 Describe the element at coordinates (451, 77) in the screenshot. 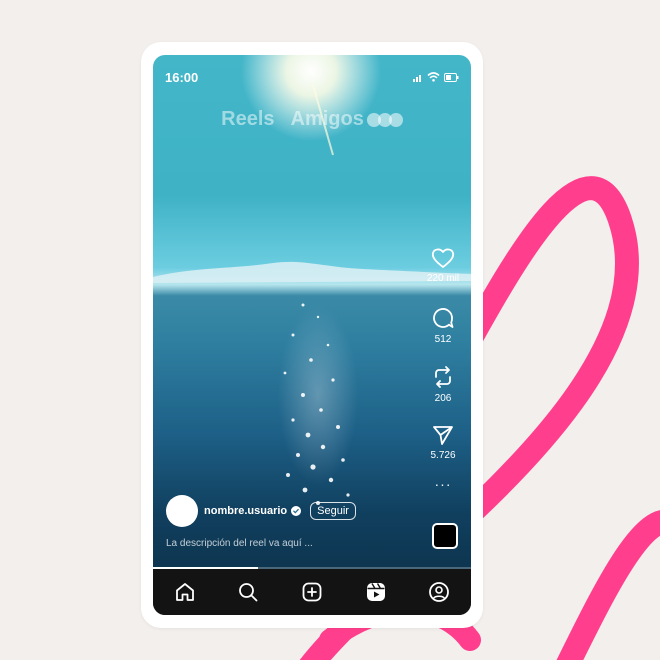

I see `battery-icon` at that location.